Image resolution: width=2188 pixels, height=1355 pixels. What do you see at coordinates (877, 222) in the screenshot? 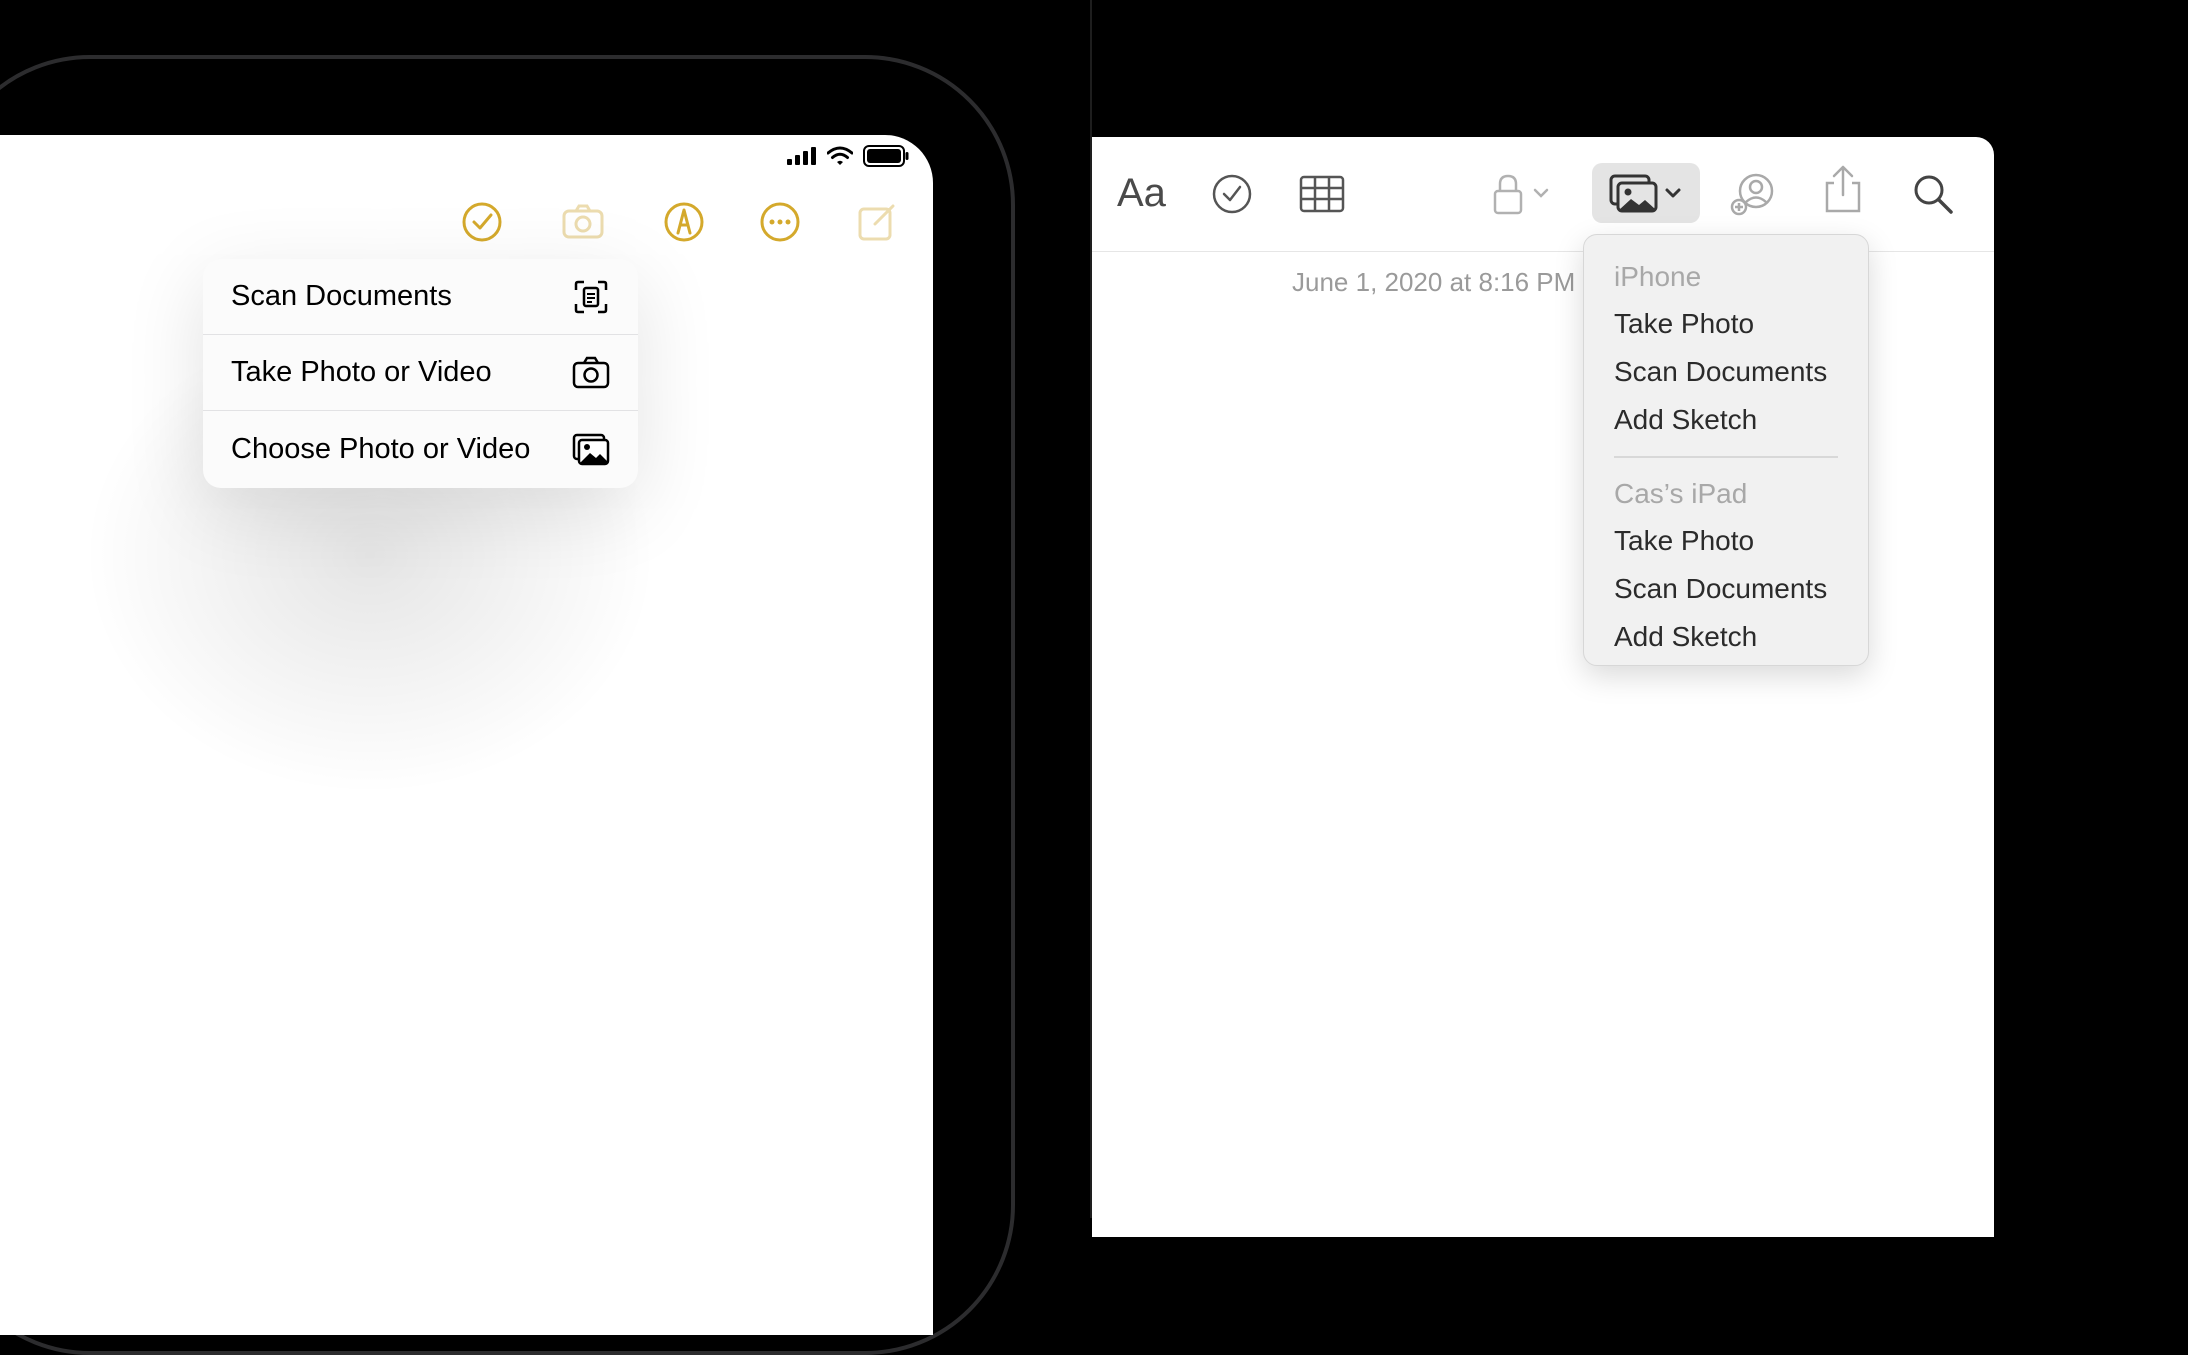
I see `compose-icon` at bounding box center [877, 222].